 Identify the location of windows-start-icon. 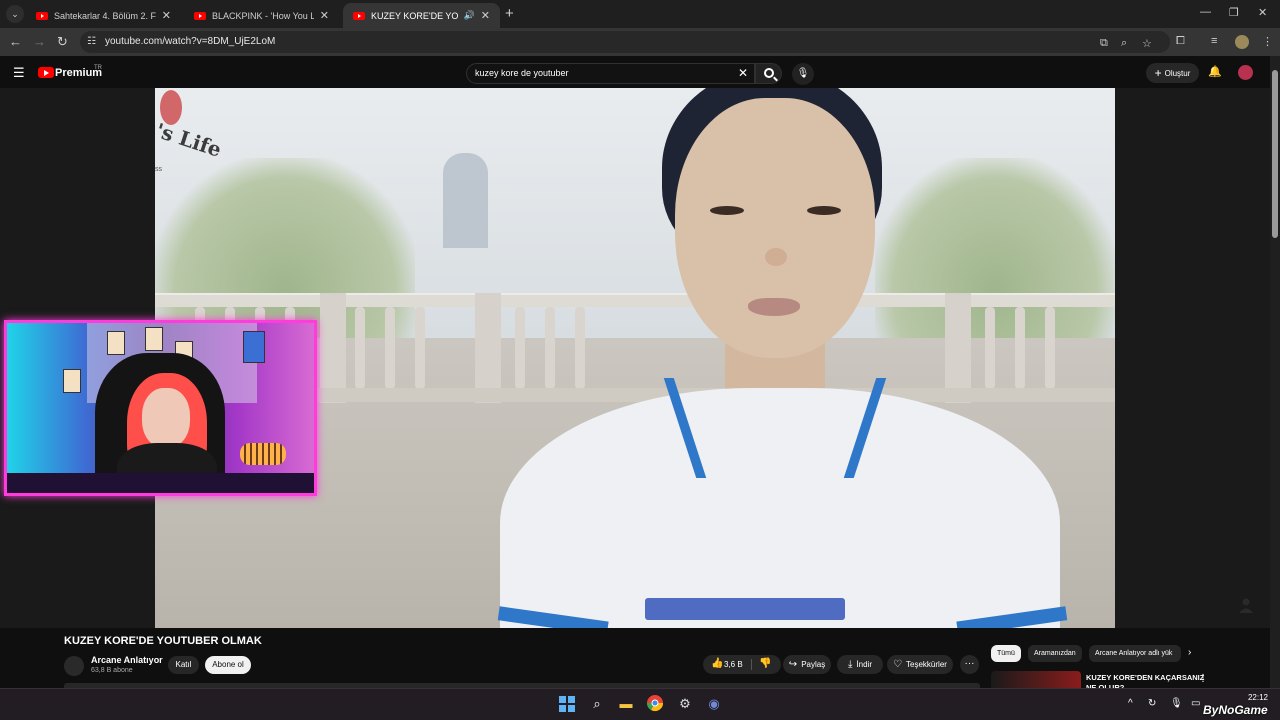
(567, 704).